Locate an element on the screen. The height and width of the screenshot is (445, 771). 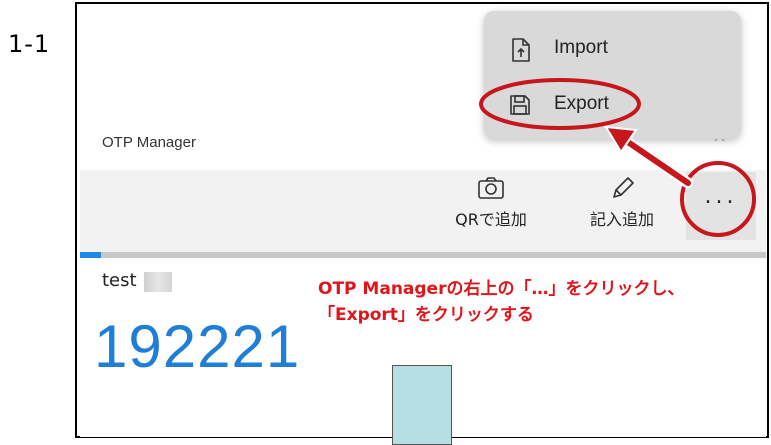
pencil-icon is located at coordinates (622, 191).